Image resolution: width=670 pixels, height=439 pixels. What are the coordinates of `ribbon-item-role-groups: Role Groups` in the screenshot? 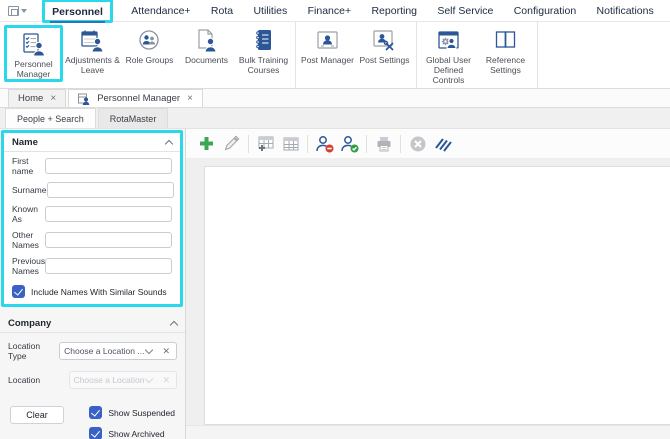 It's located at (149, 44).